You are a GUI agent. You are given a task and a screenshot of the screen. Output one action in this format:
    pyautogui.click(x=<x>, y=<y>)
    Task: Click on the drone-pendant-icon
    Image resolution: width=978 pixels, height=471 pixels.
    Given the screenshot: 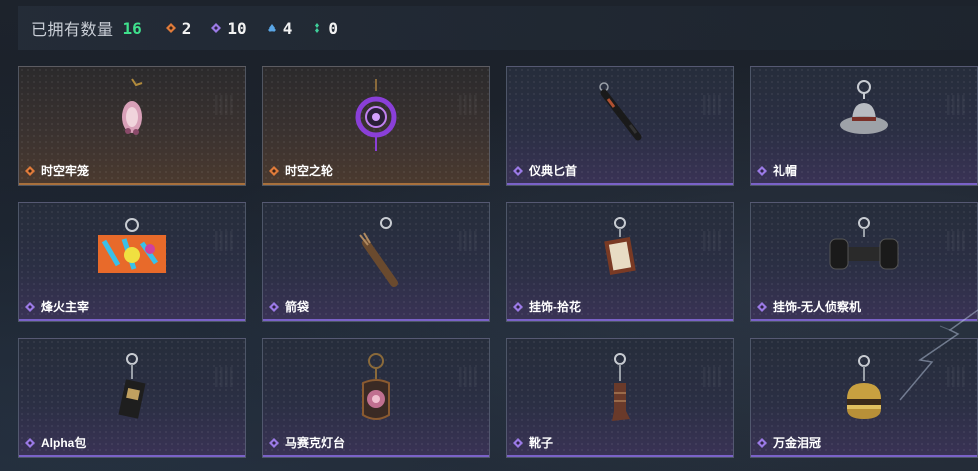 What is the action you would take?
    pyautogui.click(x=864, y=243)
    